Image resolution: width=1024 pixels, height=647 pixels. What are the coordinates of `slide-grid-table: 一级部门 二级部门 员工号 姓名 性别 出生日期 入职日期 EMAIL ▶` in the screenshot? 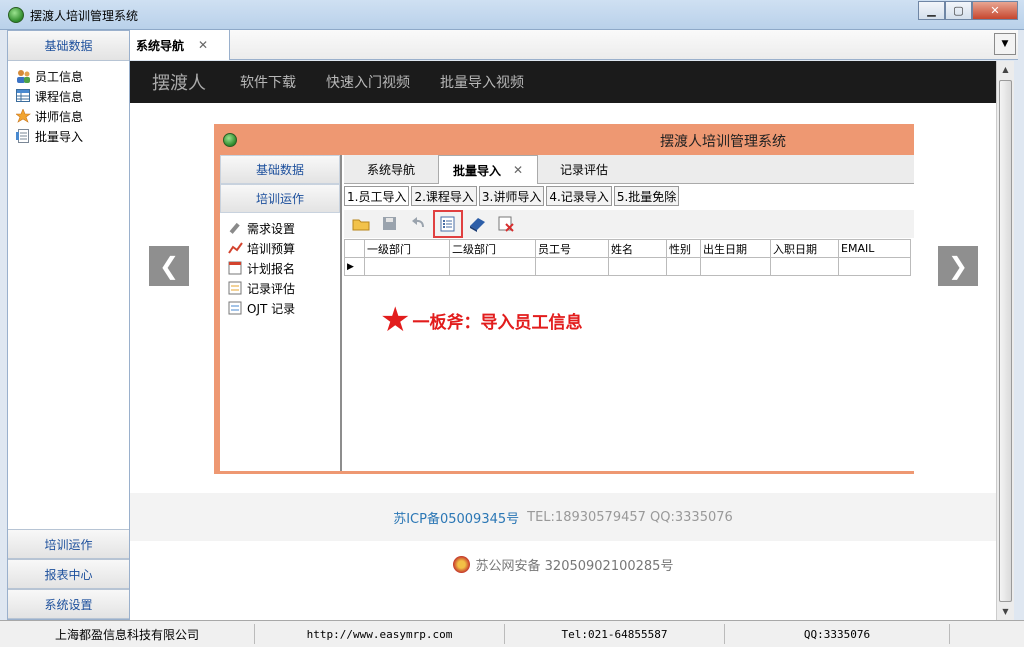 It's located at (627, 257).